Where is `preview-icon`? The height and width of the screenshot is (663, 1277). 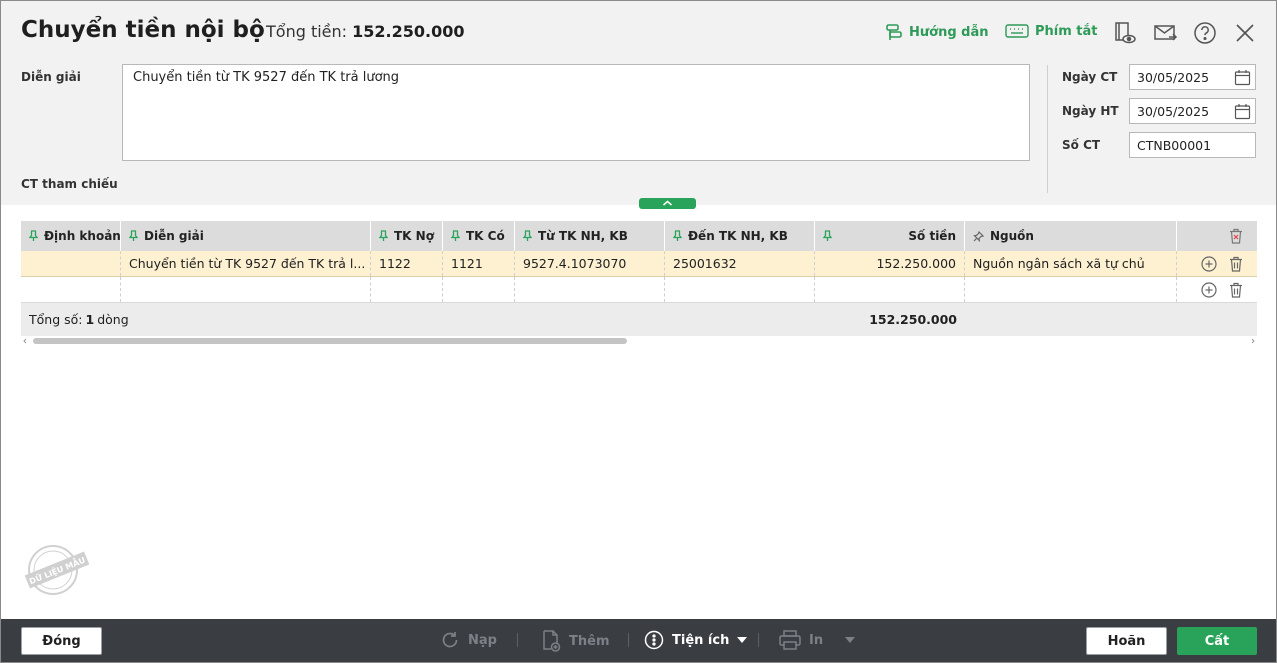 preview-icon is located at coordinates (1125, 33).